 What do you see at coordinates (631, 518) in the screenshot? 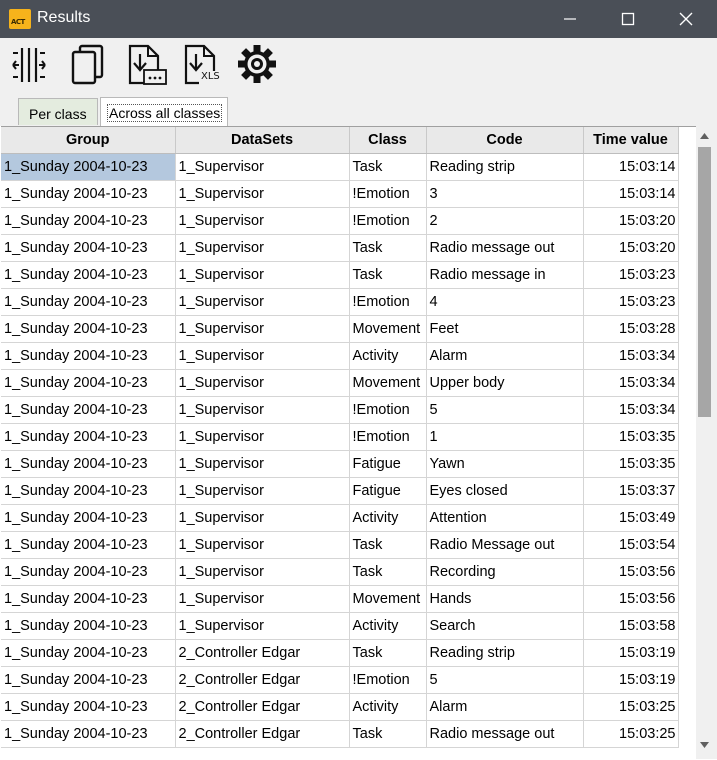
I see `cell-time-value: 15:03:49` at bounding box center [631, 518].